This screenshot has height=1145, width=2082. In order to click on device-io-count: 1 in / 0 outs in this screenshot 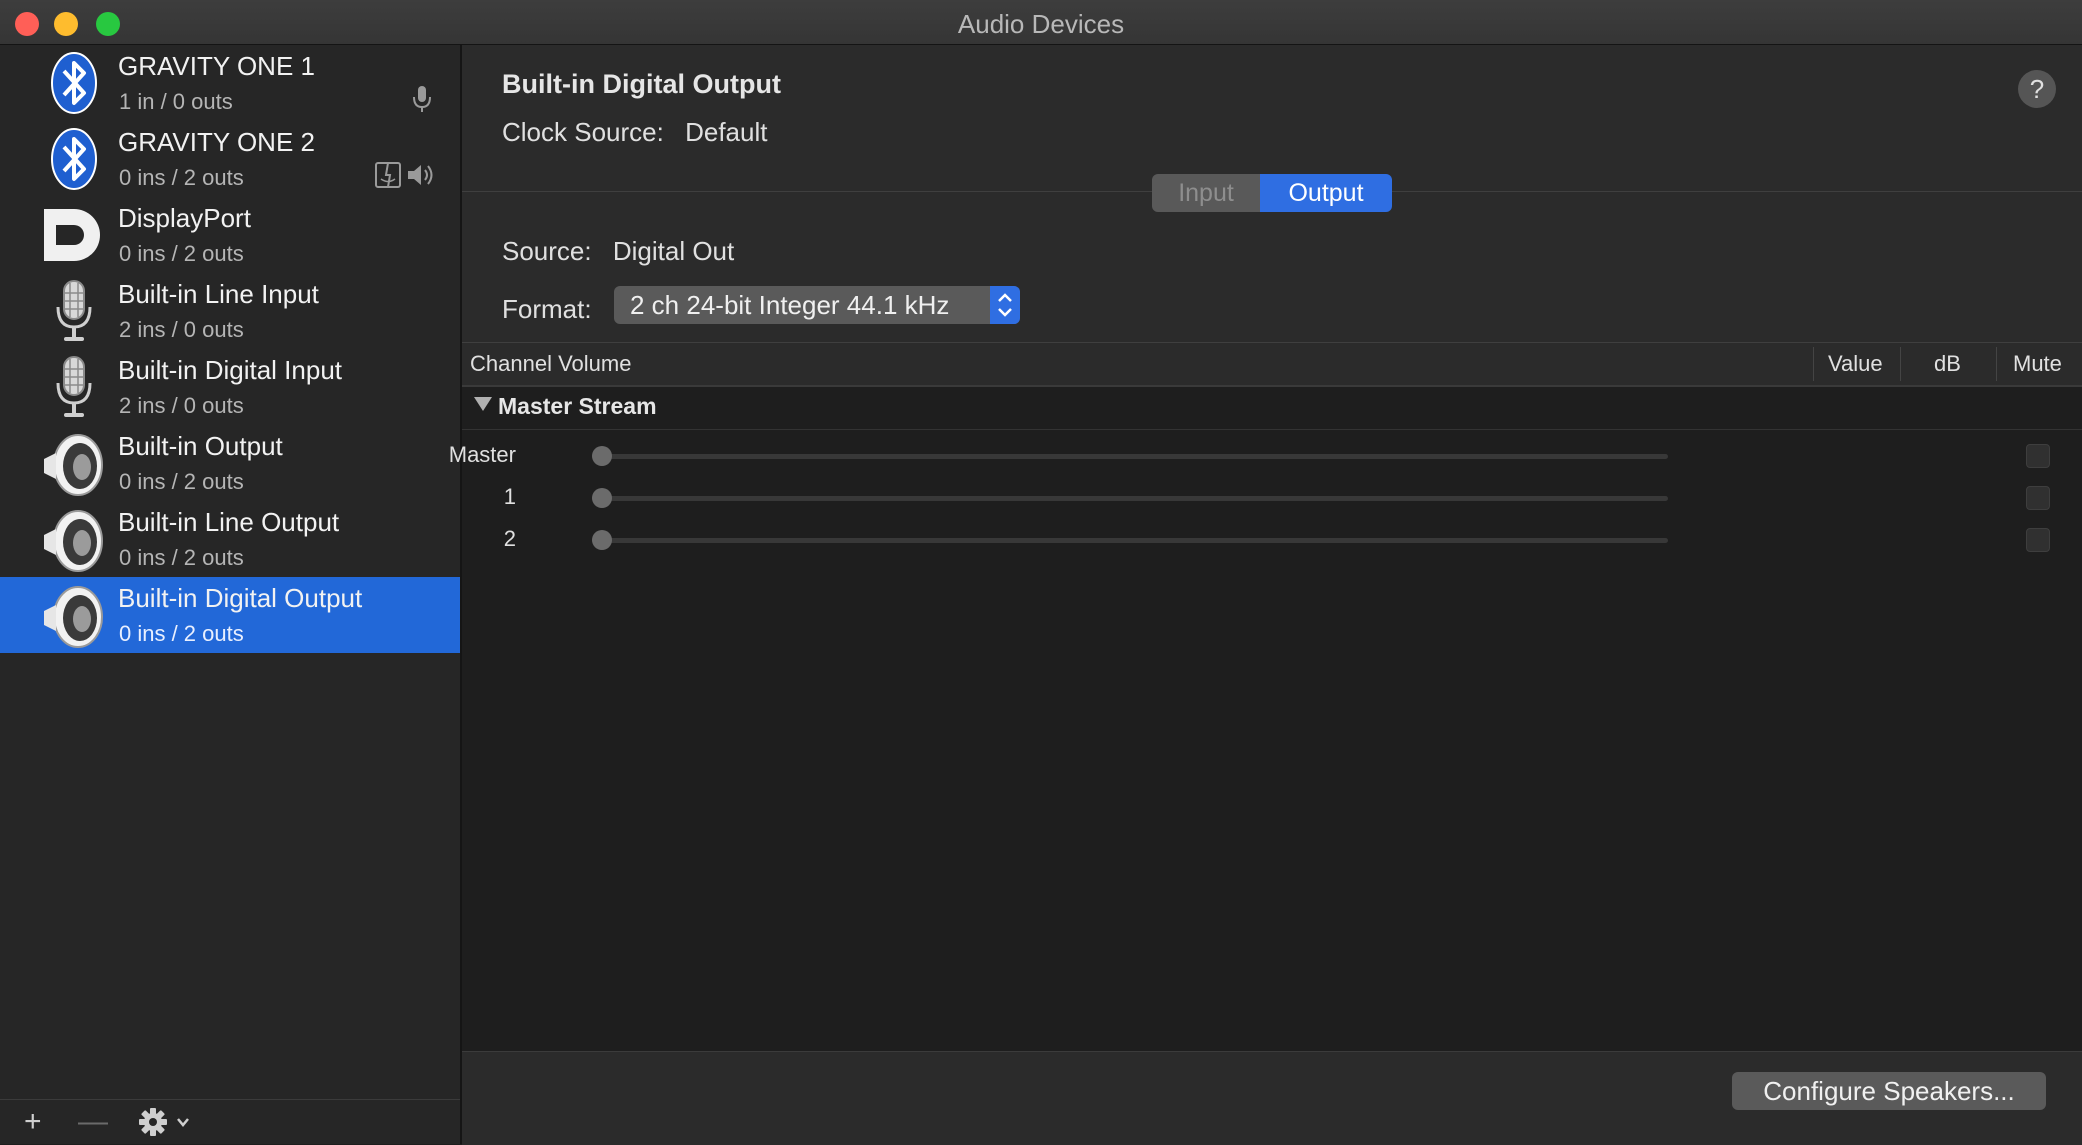, I will do `click(176, 101)`.